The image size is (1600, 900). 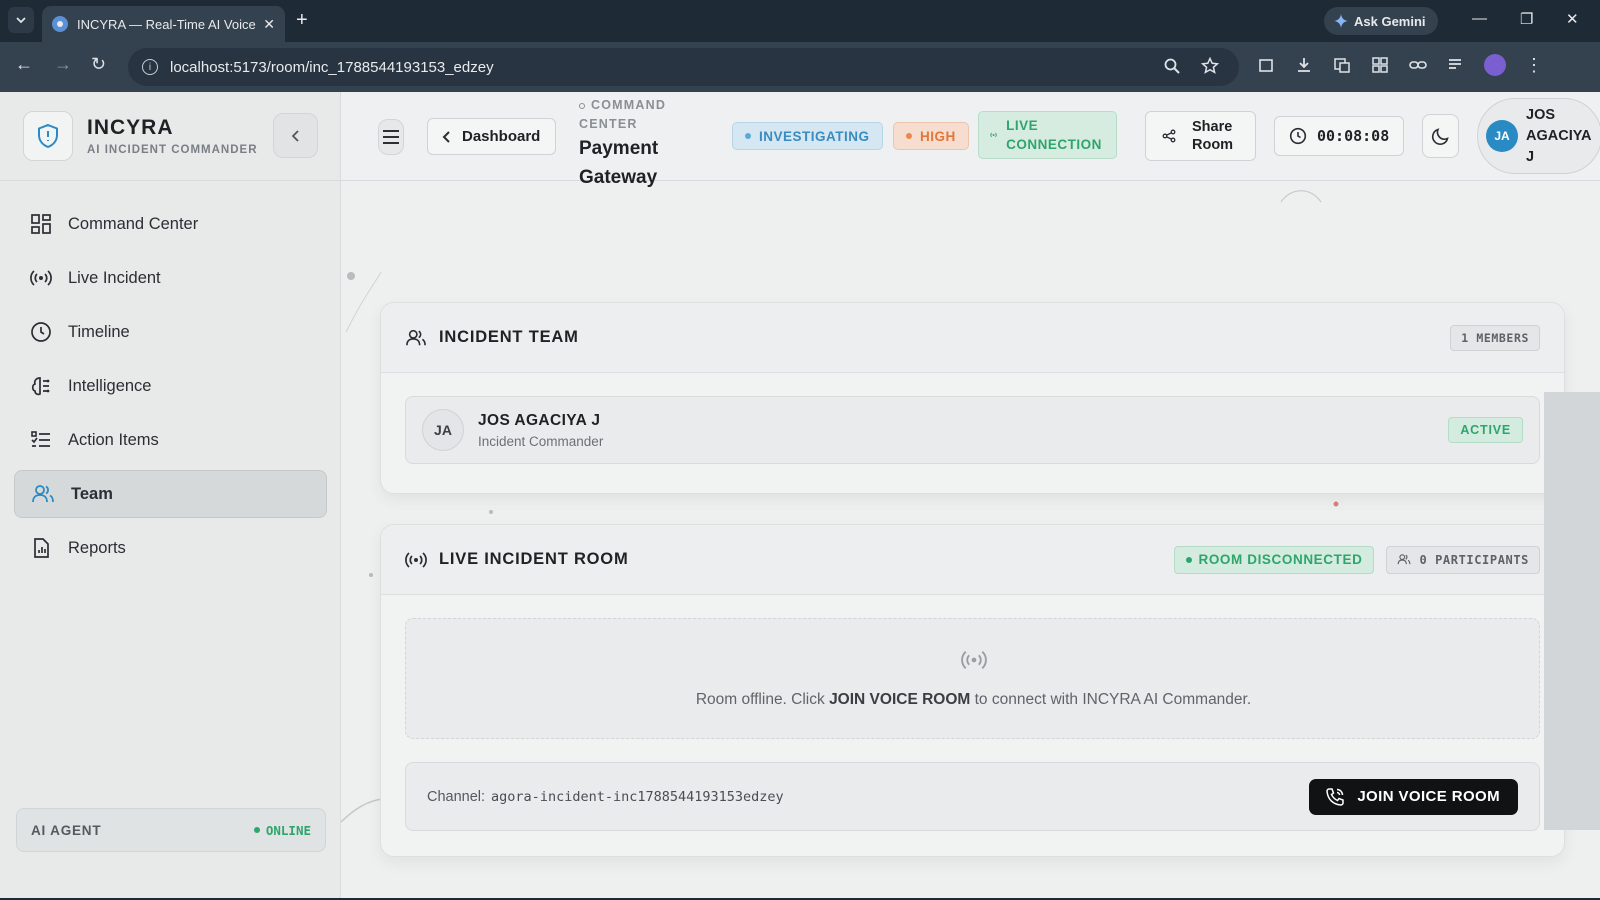 What do you see at coordinates (40, 439) in the screenshot?
I see `checklist-icon` at bounding box center [40, 439].